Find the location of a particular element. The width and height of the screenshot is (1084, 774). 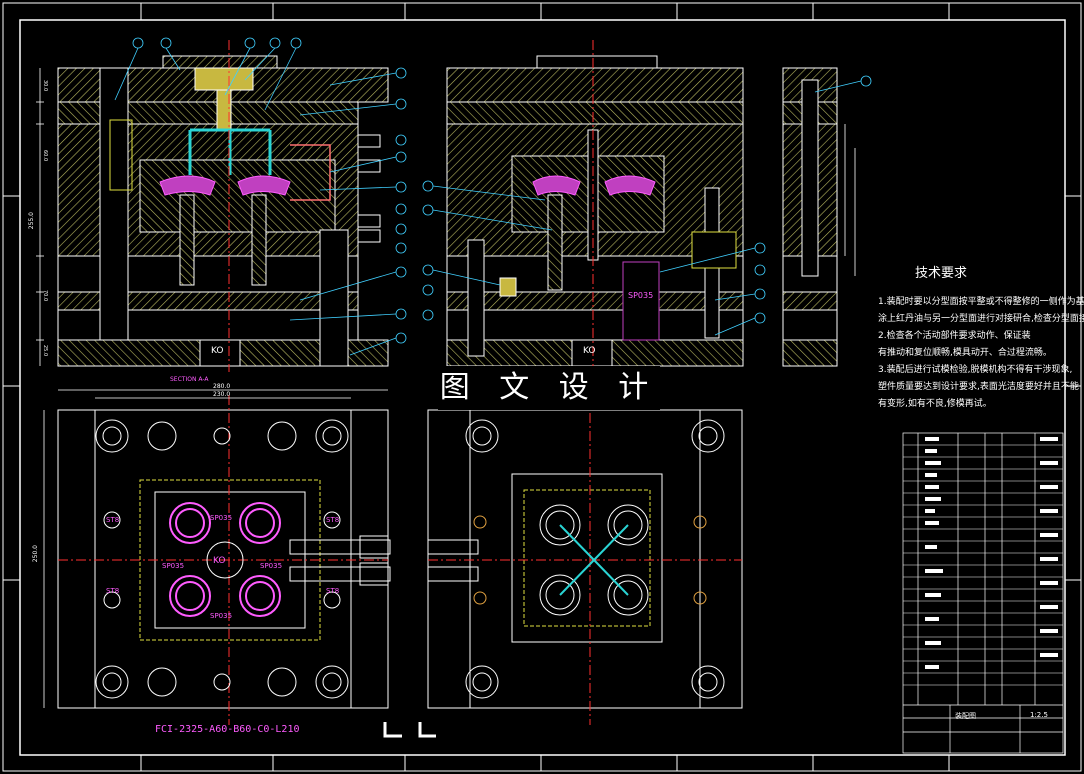

tech-requirements-title: 技术要求 is located at coordinates (941, 273).